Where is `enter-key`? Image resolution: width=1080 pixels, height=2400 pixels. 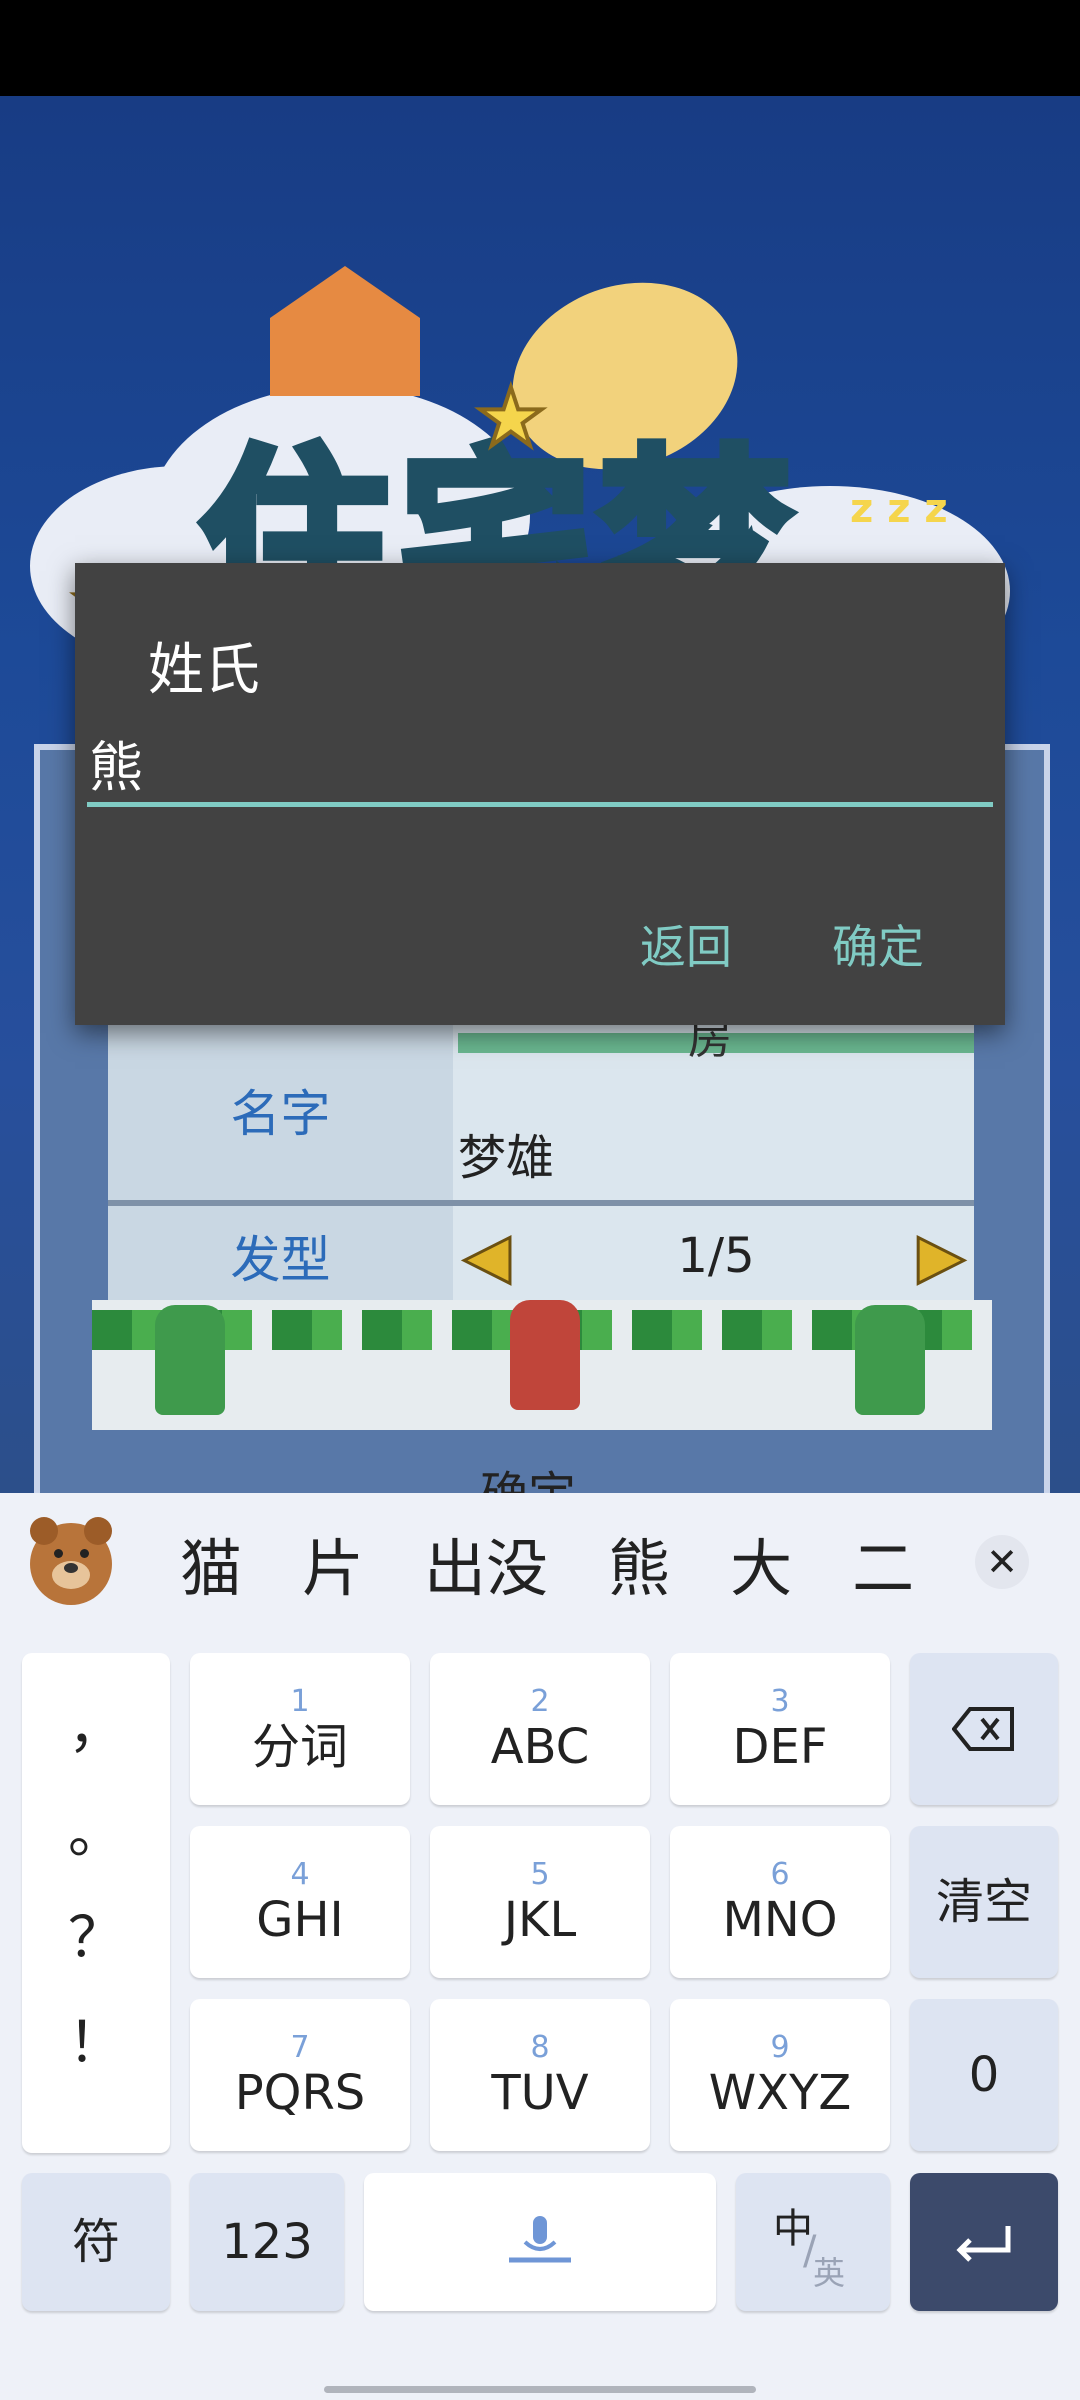 enter-key is located at coordinates (984, 2242).